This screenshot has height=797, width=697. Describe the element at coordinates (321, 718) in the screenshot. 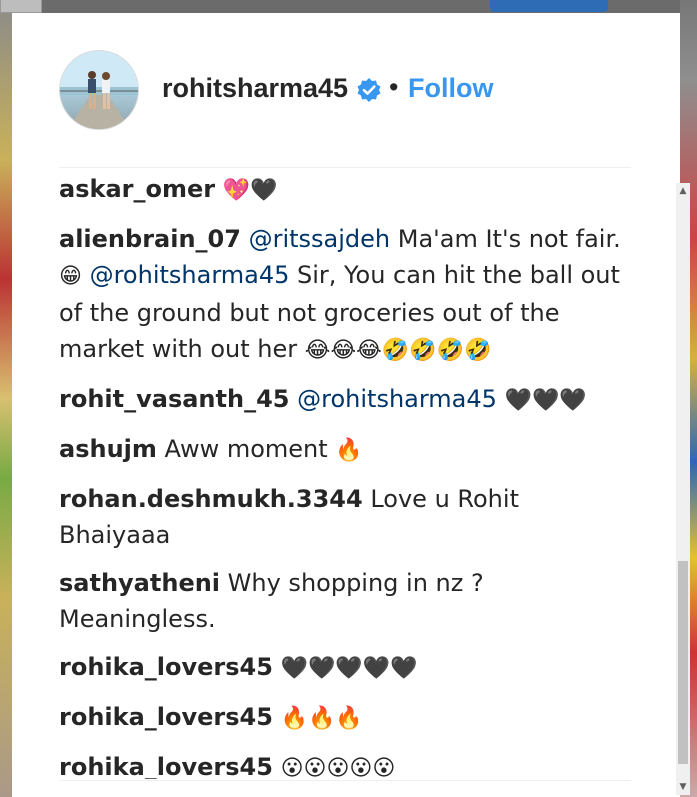

I see `comment-emoji: 🔥🔥🔥` at that location.